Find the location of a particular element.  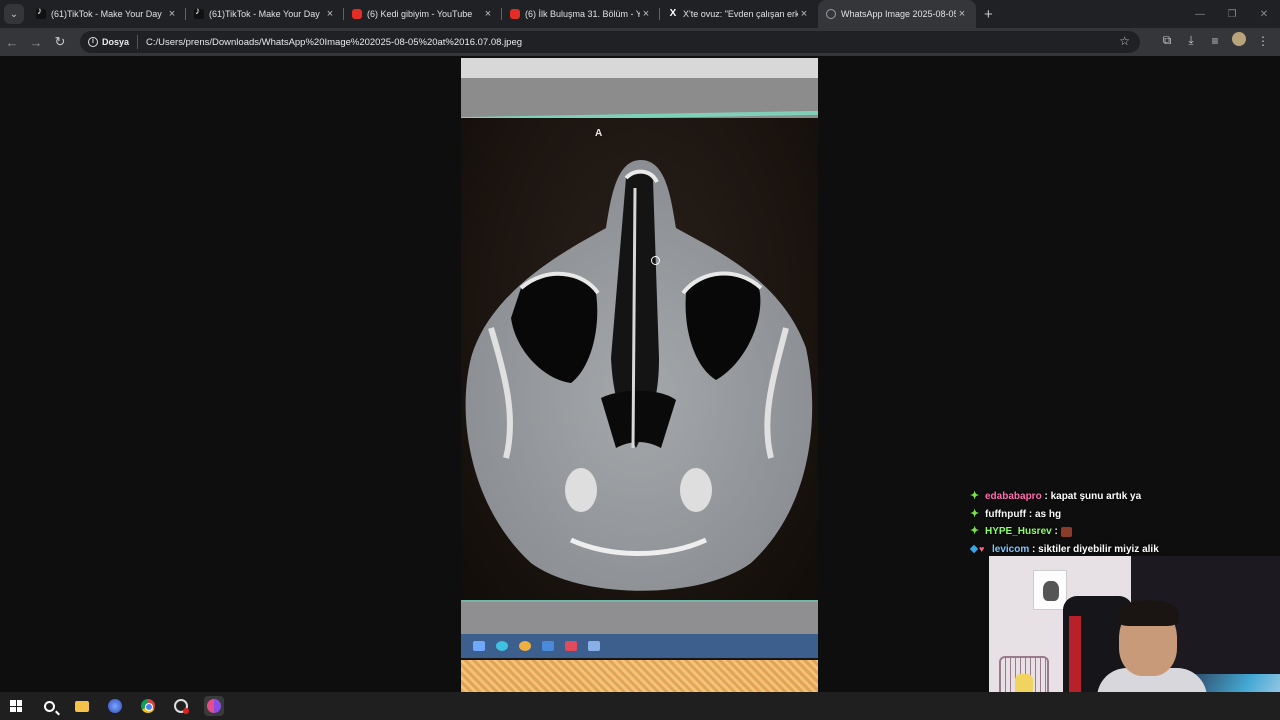

forward-arrow-icon: → is located at coordinates (36, 42).